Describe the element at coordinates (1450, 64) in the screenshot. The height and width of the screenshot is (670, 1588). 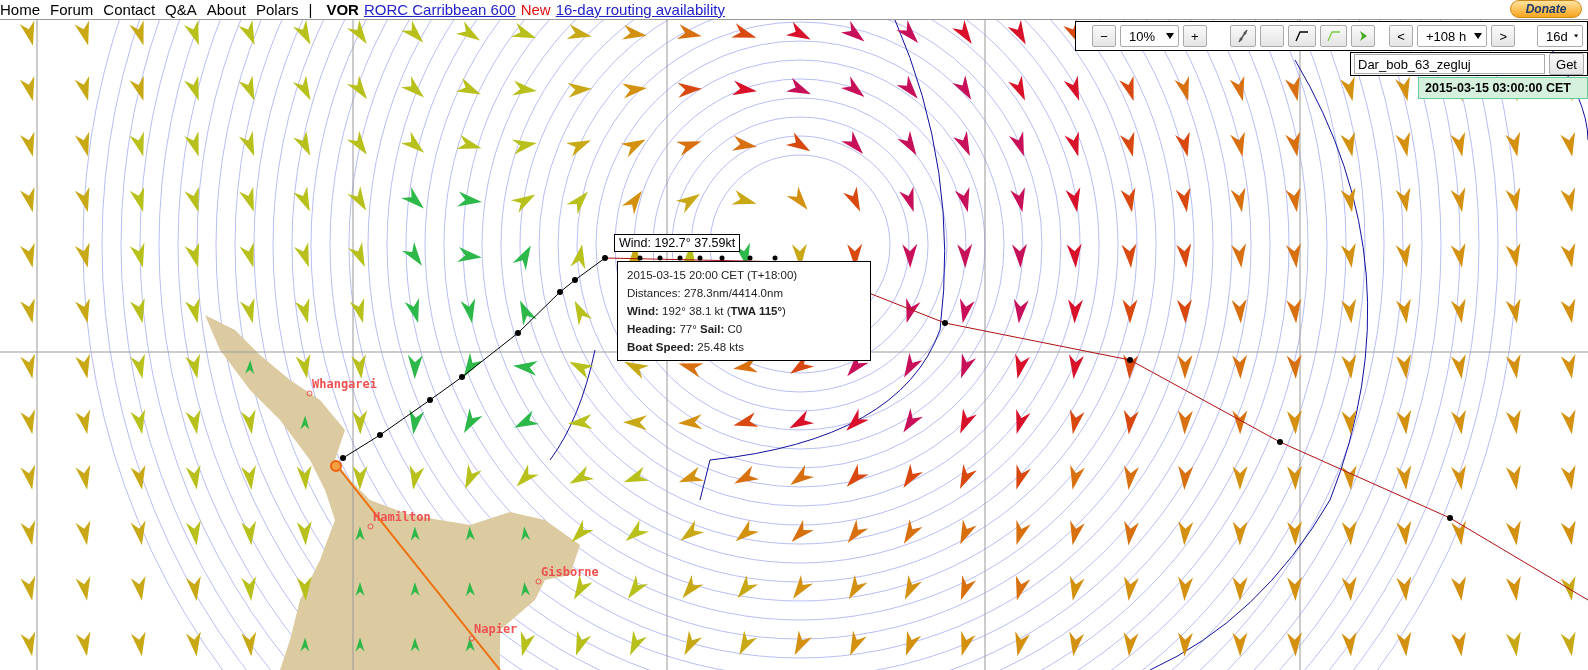
I see `boat-name-field: Dar_bob_63_zegluj` at that location.